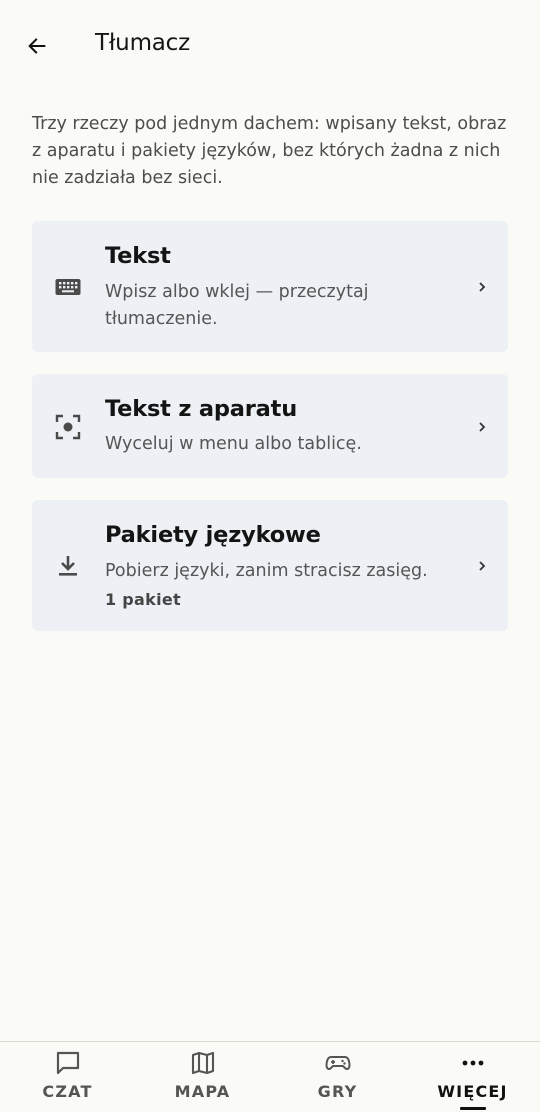  I want to click on active-tab-indicator, so click(472, 1108).